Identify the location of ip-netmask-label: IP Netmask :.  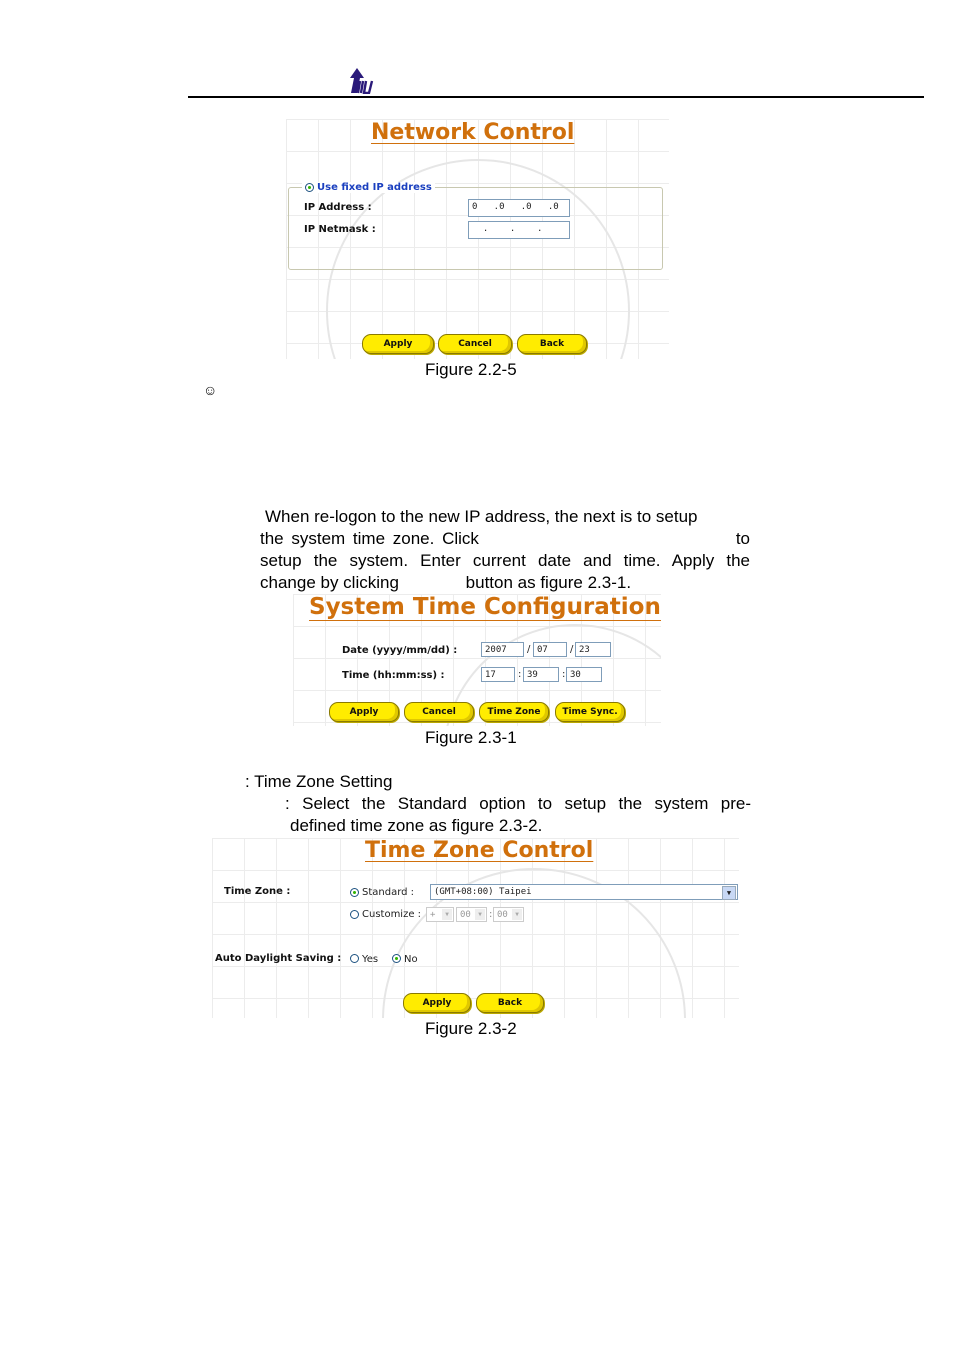
(340, 229).